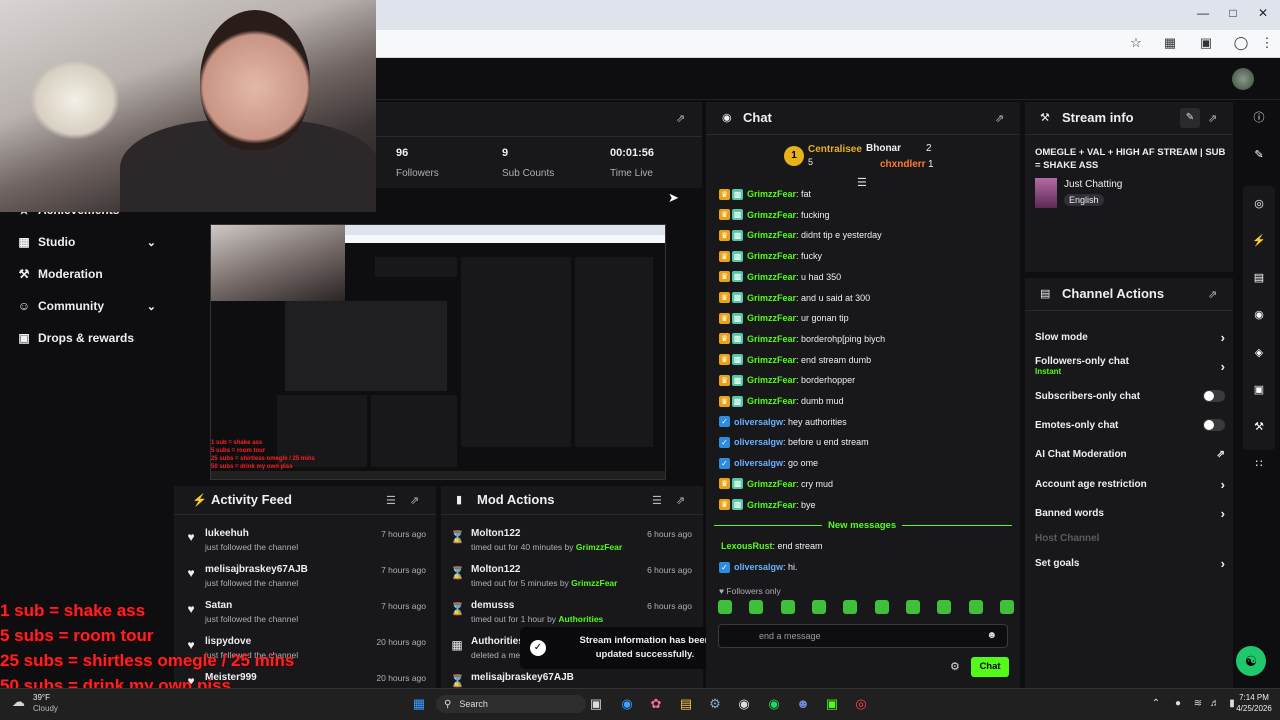  I want to click on extensions-icon: ▦, so click(1170, 43).